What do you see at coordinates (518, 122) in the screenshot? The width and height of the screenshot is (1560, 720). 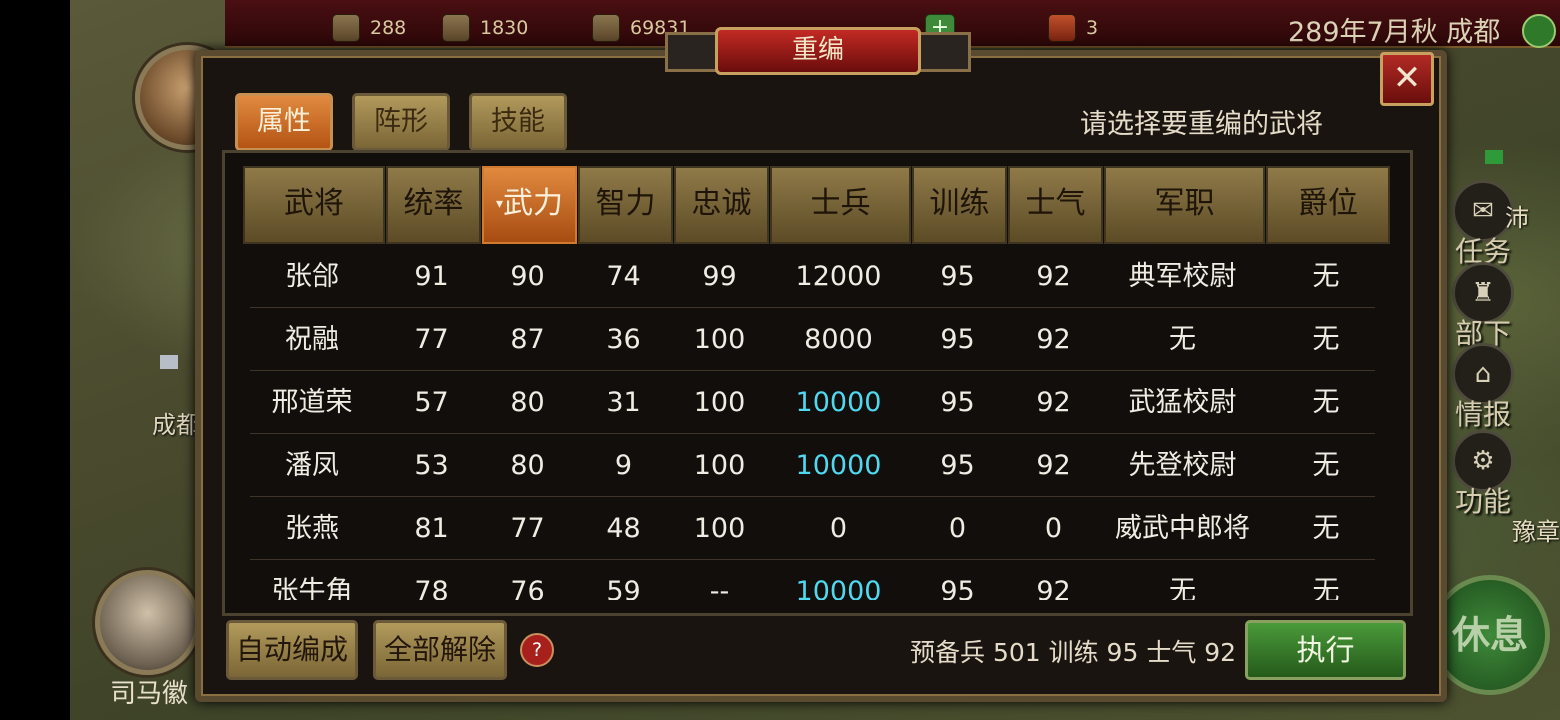 I see `tab-skills: 技能` at bounding box center [518, 122].